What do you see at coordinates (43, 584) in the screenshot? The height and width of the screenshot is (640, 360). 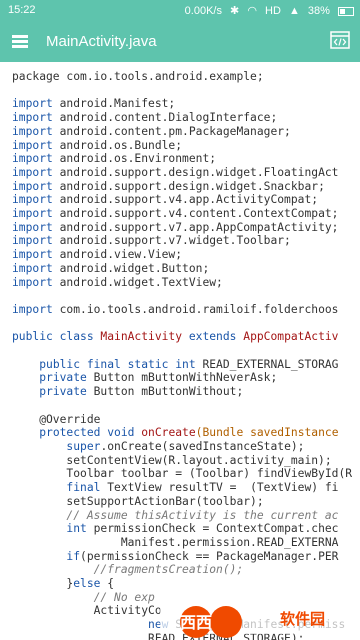 I see `code-token: }` at bounding box center [43, 584].